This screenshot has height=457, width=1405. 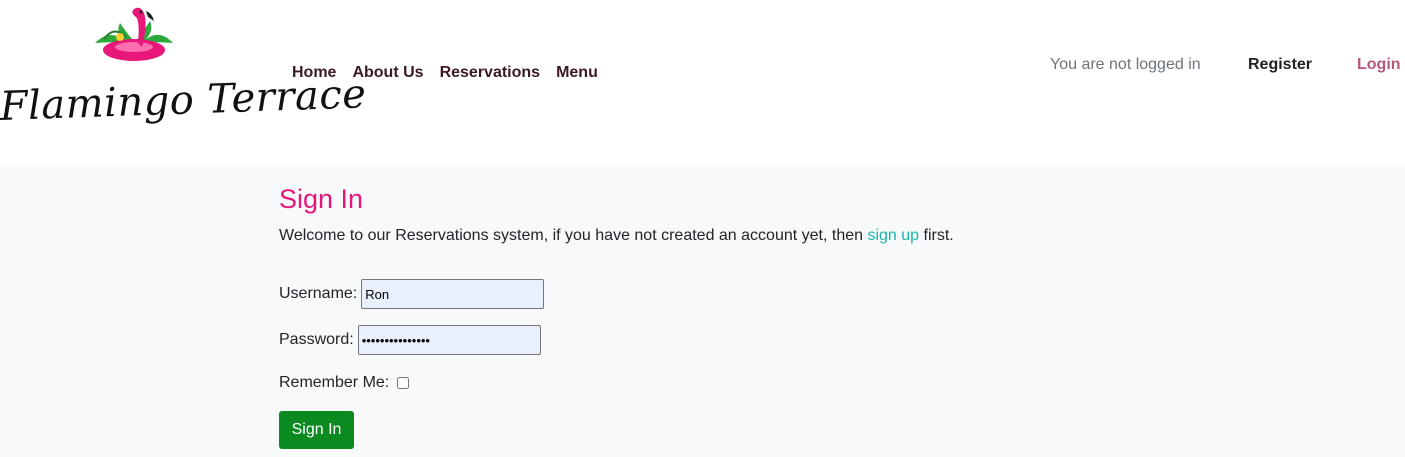 I want to click on username-row: Username:, so click(x=412, y=294).